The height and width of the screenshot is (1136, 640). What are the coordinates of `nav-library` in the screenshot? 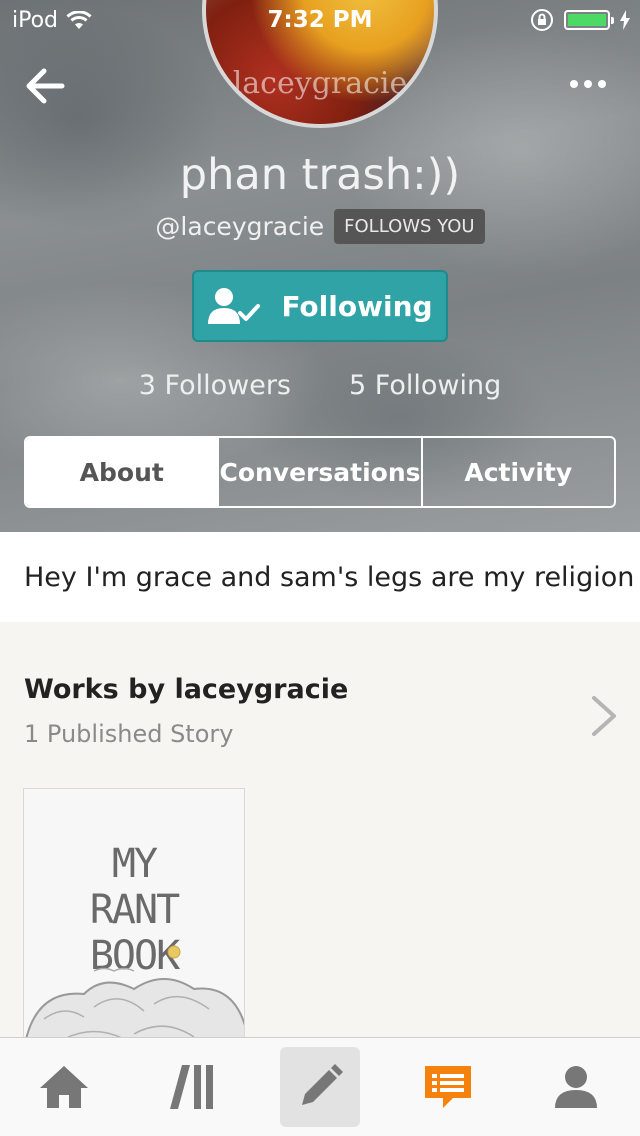 It's located at (192, 1087).